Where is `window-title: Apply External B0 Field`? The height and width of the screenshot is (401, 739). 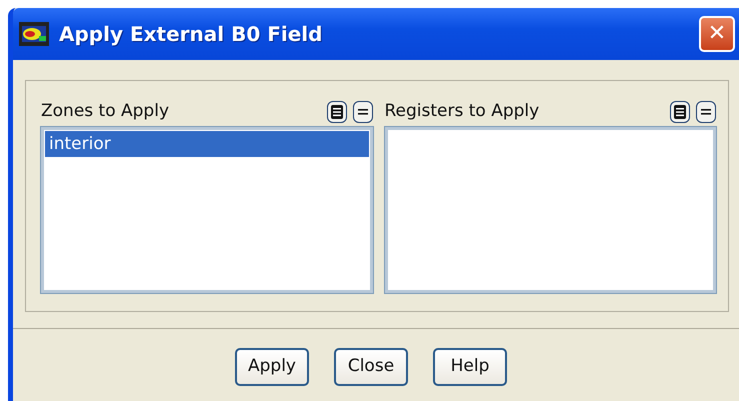 window-title: Apply External B0 Field is located at coordinates (191, 34).